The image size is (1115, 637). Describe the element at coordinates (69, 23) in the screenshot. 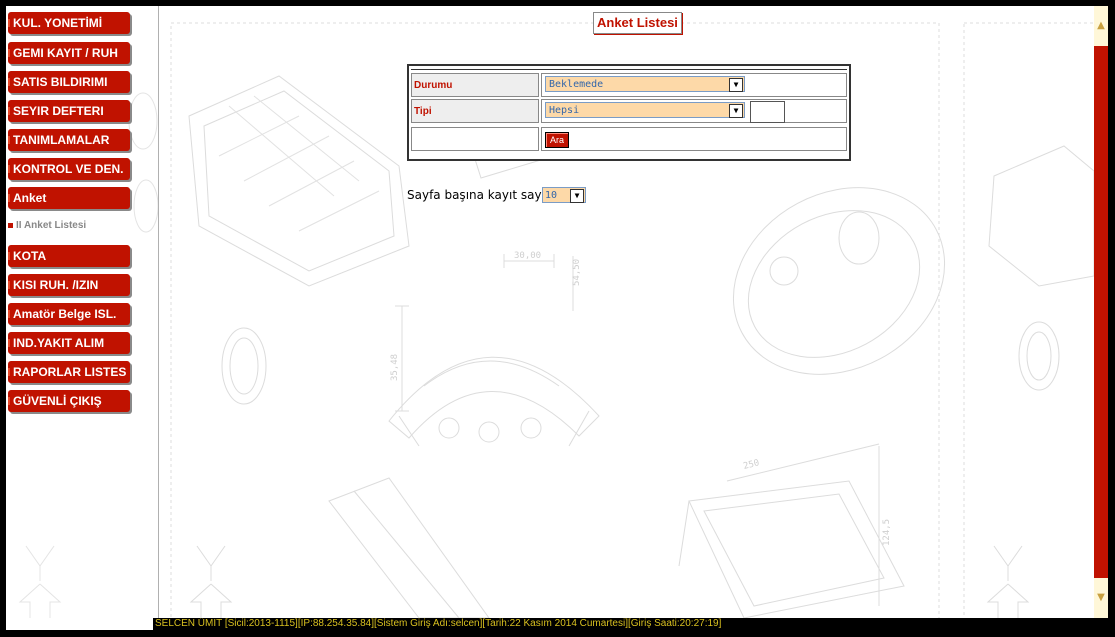

I see `sidebar-item-0: KUL. YONETİMİ` at that location.